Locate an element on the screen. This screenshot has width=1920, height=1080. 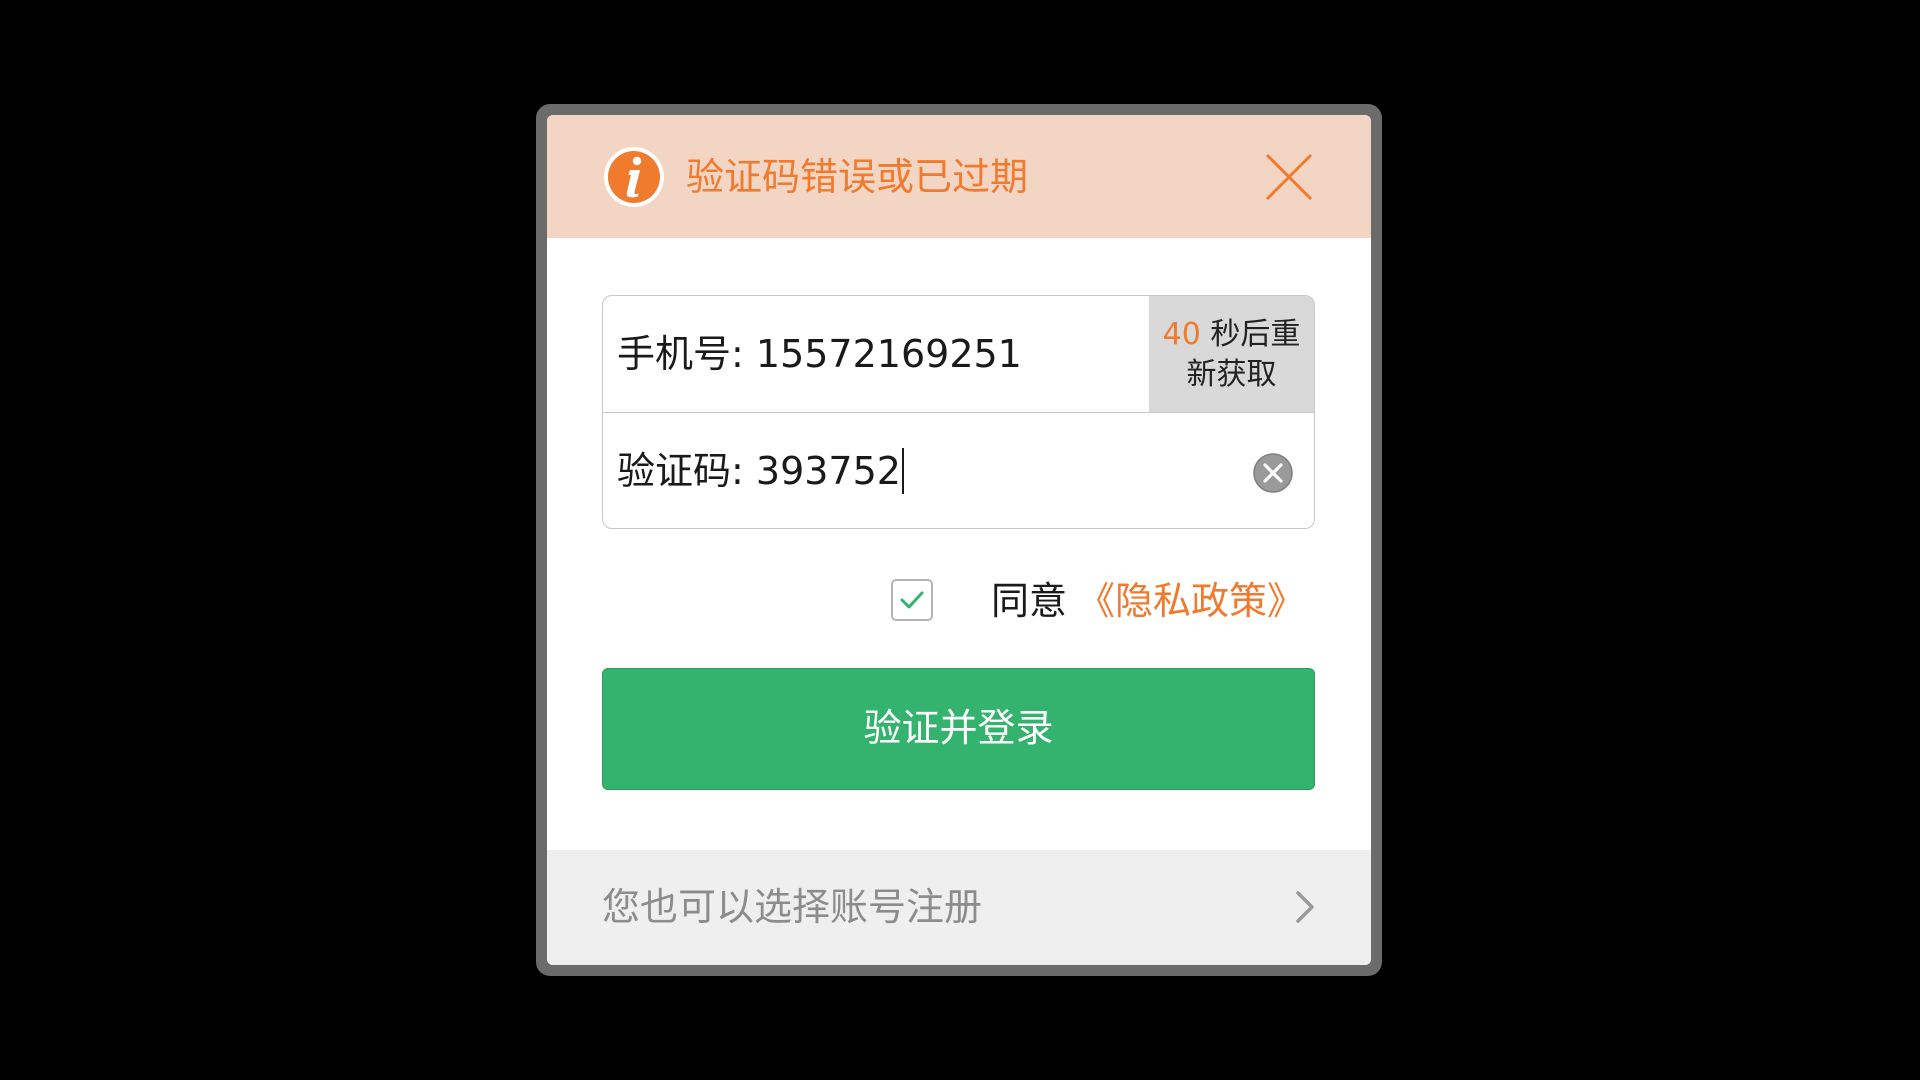
error-banner: 验证码错误或已过期 is located at coordinates (959, 176).